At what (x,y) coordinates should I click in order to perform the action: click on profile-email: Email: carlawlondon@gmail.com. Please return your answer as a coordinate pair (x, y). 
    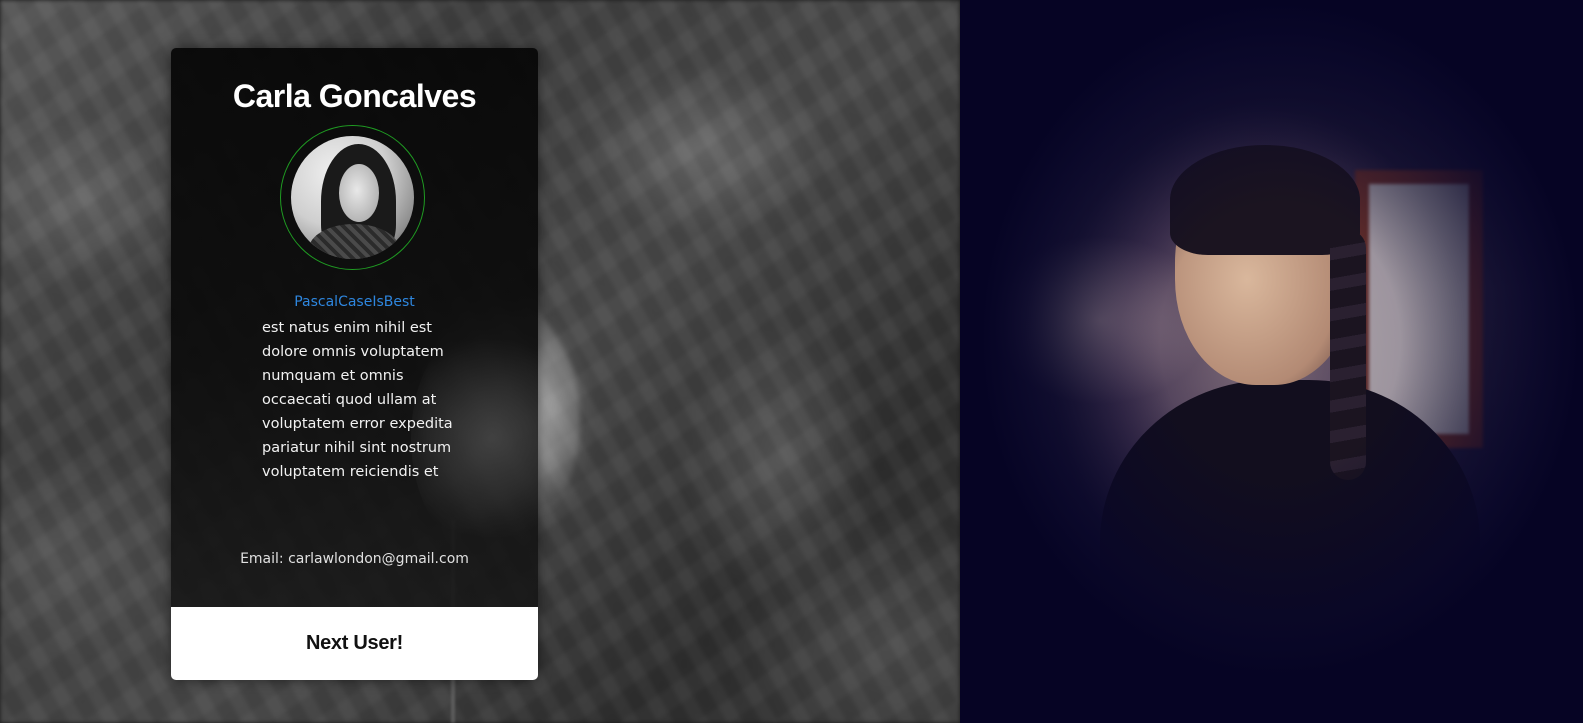
    Looking at the image, I should click on (354, 559).